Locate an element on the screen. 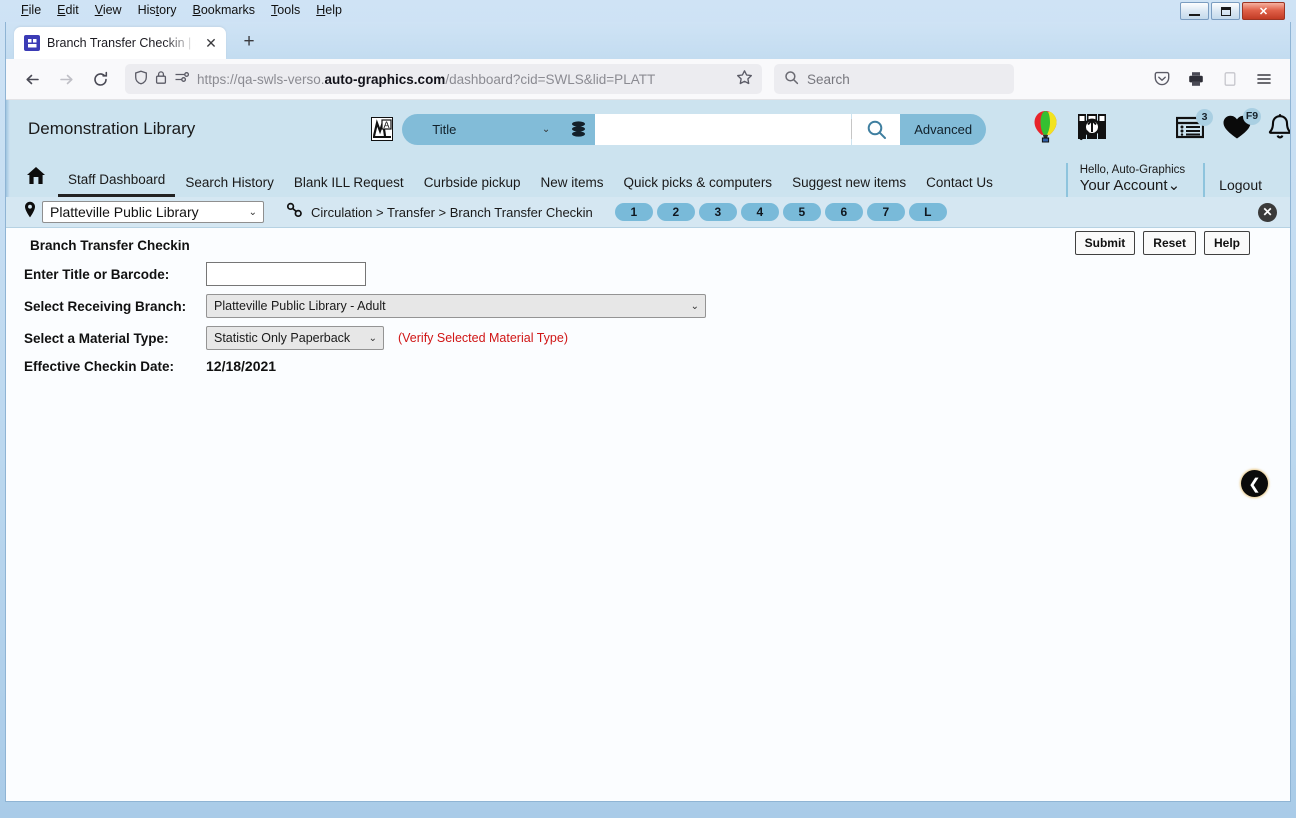 This screenshot has height=818, width=1296. print-icon is located at coordinates (1196, 79).